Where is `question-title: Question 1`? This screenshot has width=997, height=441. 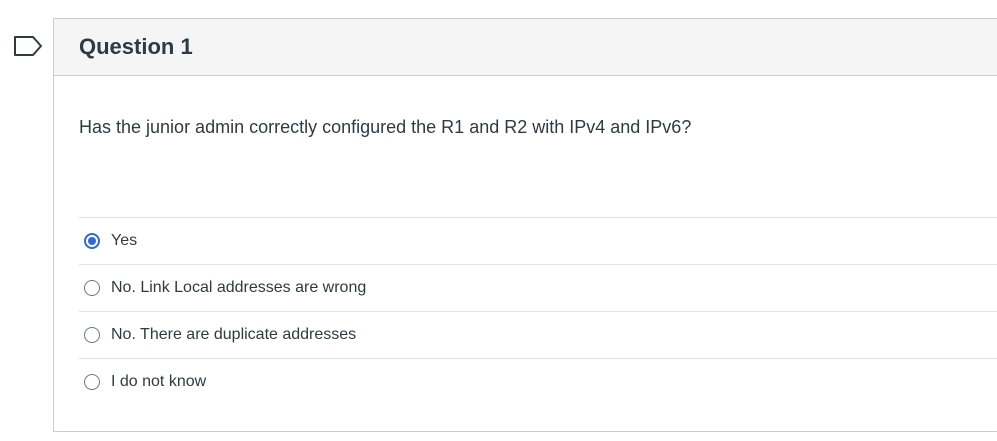 question-title: Question 1 is located at coordinates (136, 46).